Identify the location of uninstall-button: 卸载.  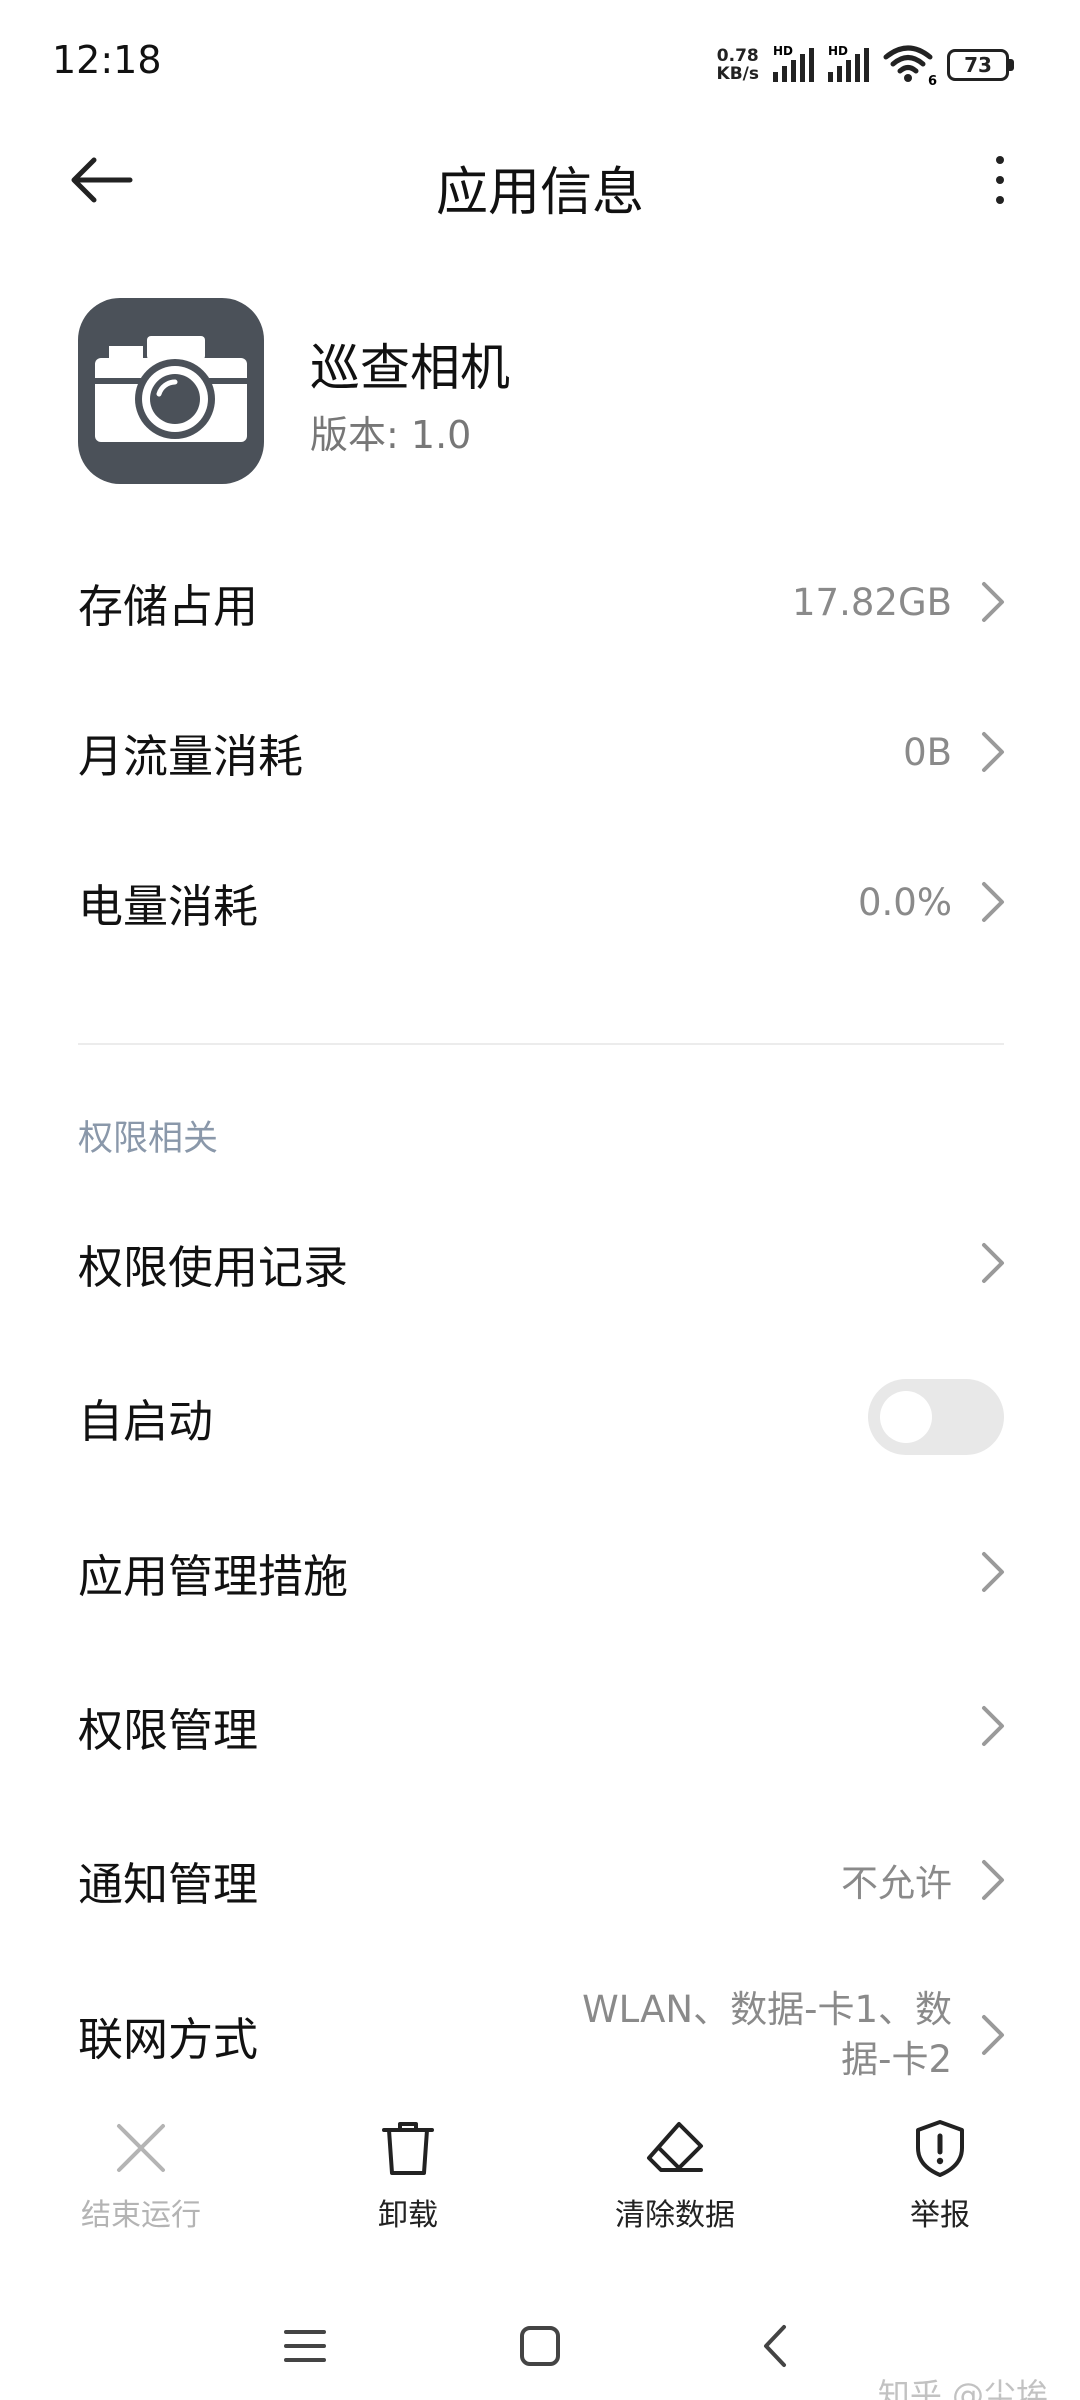
(408, 2165).